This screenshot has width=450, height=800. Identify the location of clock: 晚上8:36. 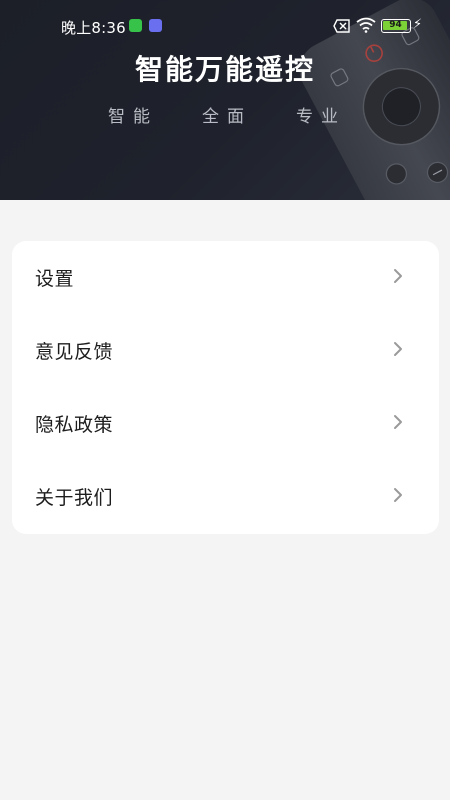
(93, 28).